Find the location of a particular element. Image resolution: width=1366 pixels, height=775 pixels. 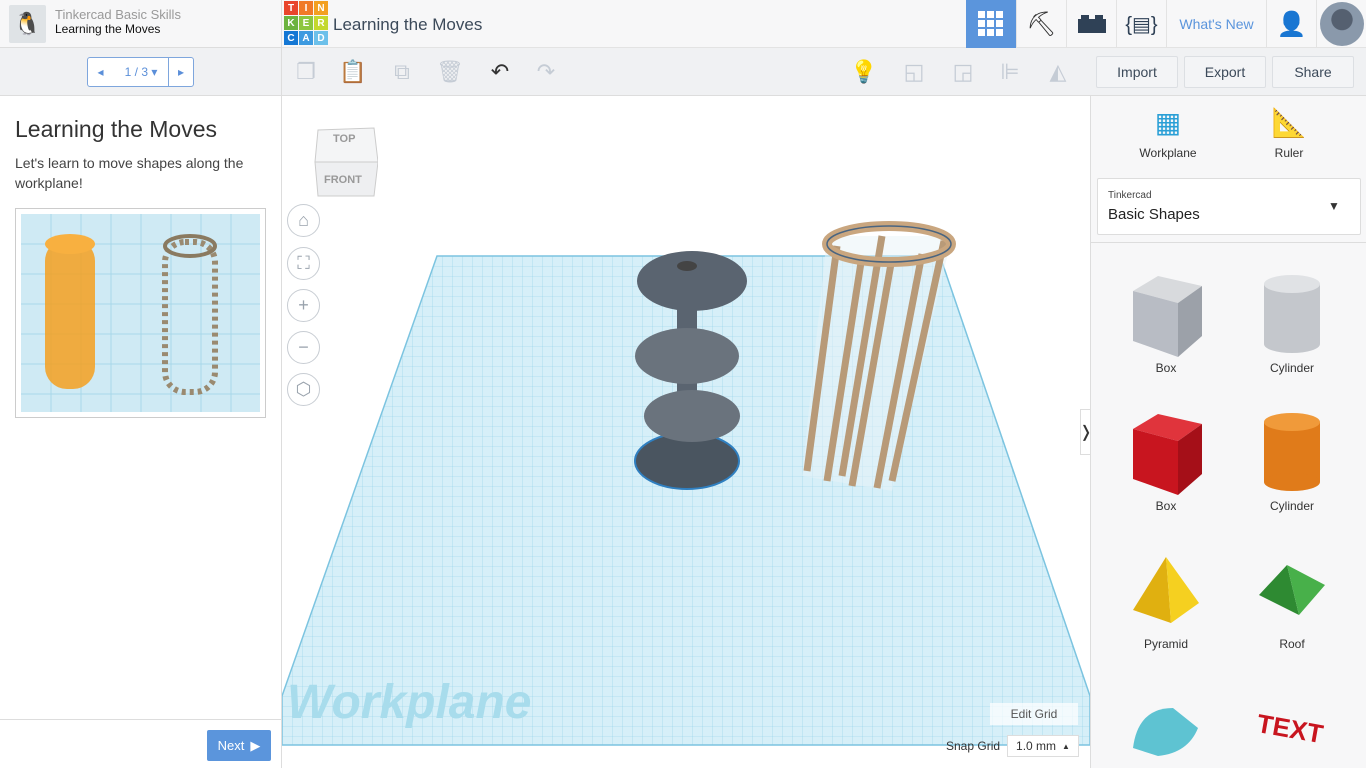

next-label: Next is located at coordinates (231, 745).